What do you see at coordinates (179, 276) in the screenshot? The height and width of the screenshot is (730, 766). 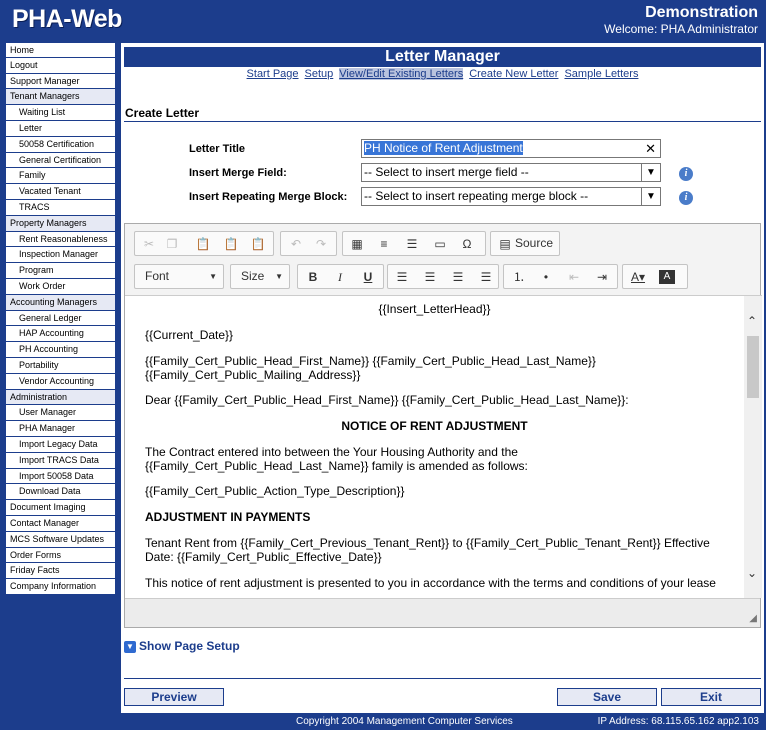 I see `font-select: Font ▼` at bounding box center [179, 276].